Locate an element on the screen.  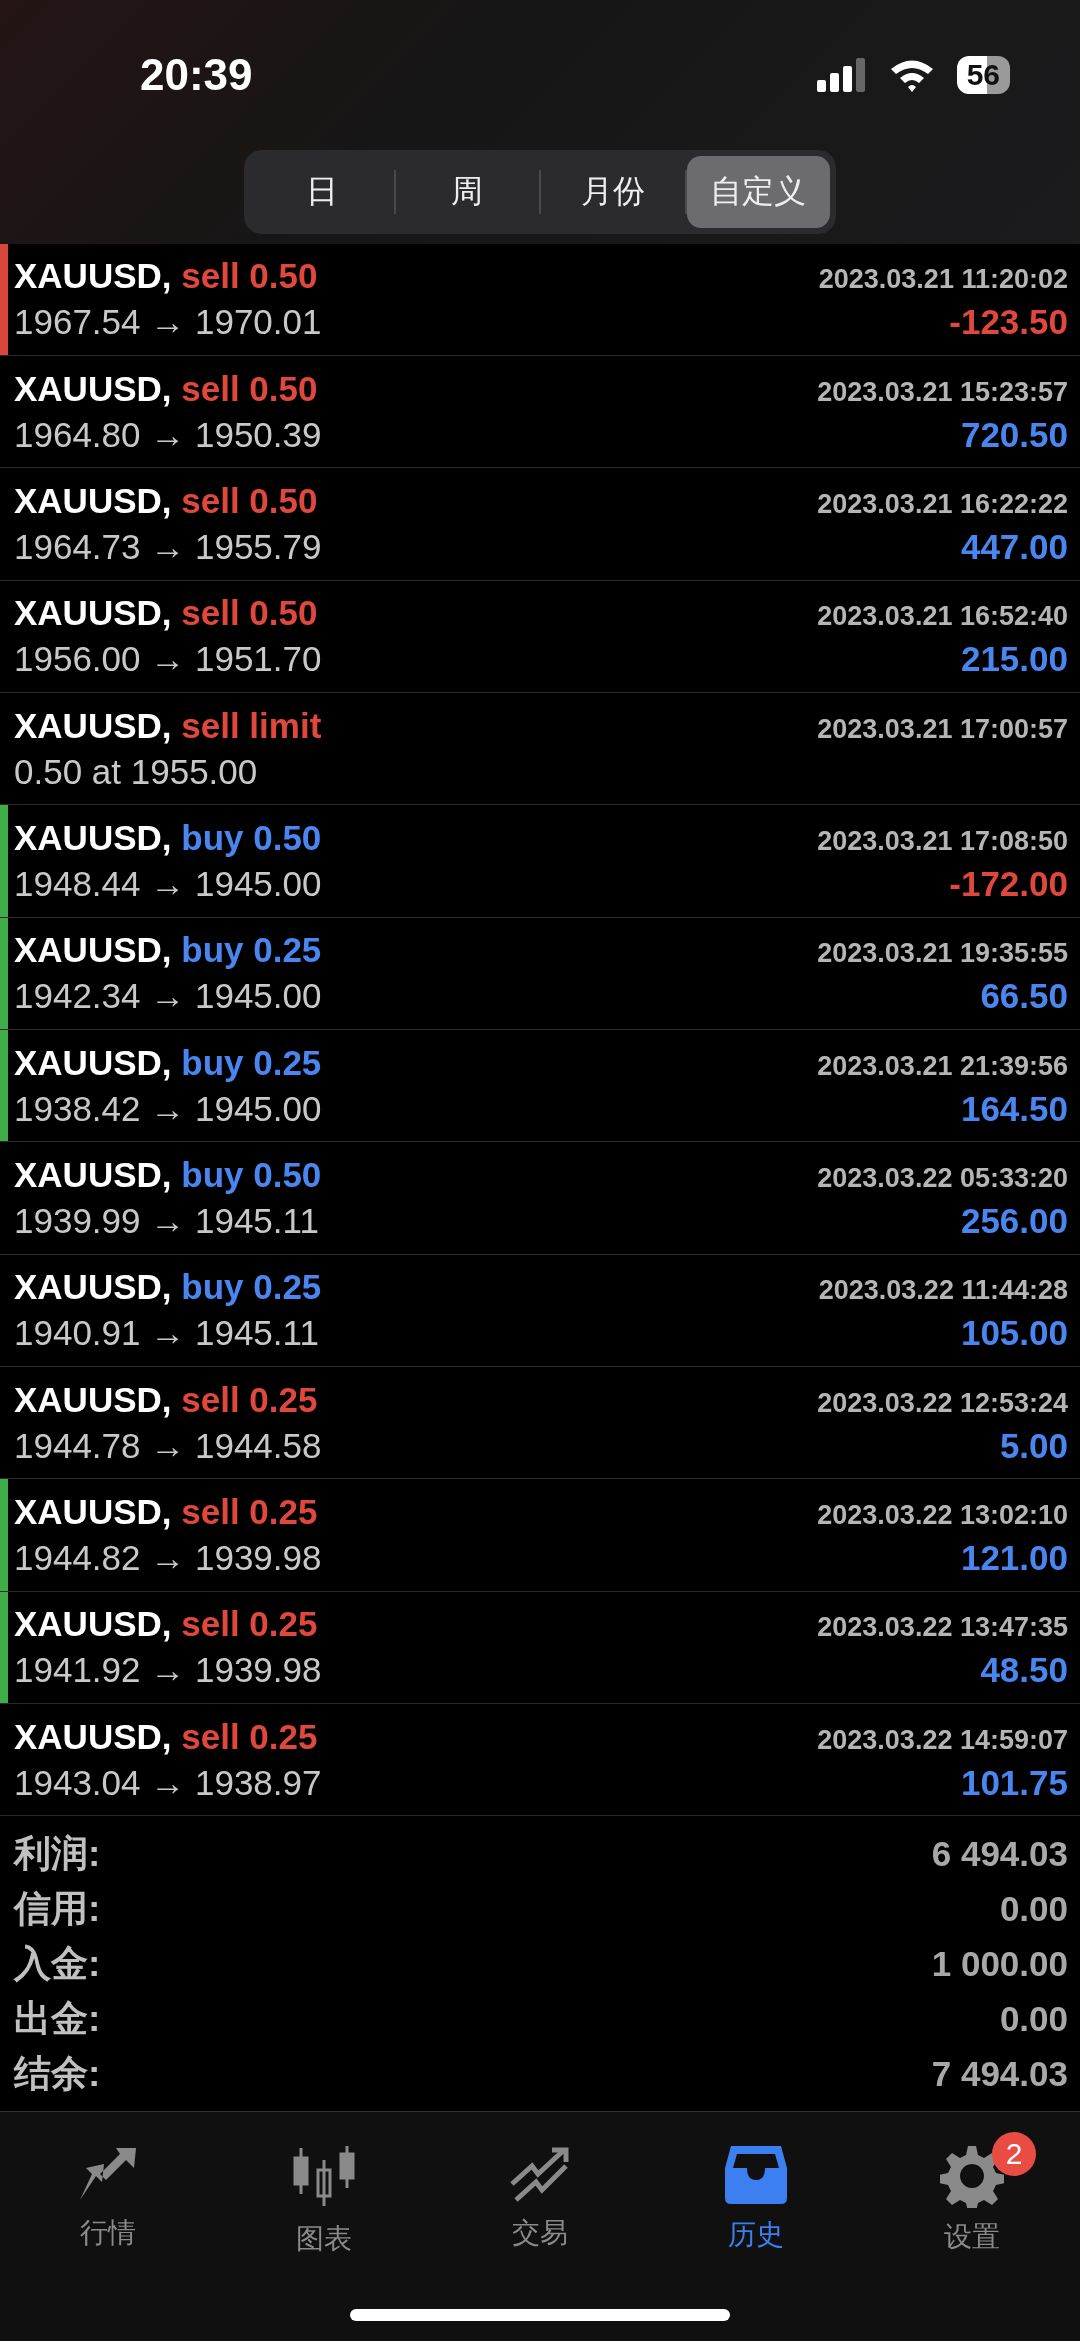
summary-label: 结余: is located at coordinates (57, 2073).